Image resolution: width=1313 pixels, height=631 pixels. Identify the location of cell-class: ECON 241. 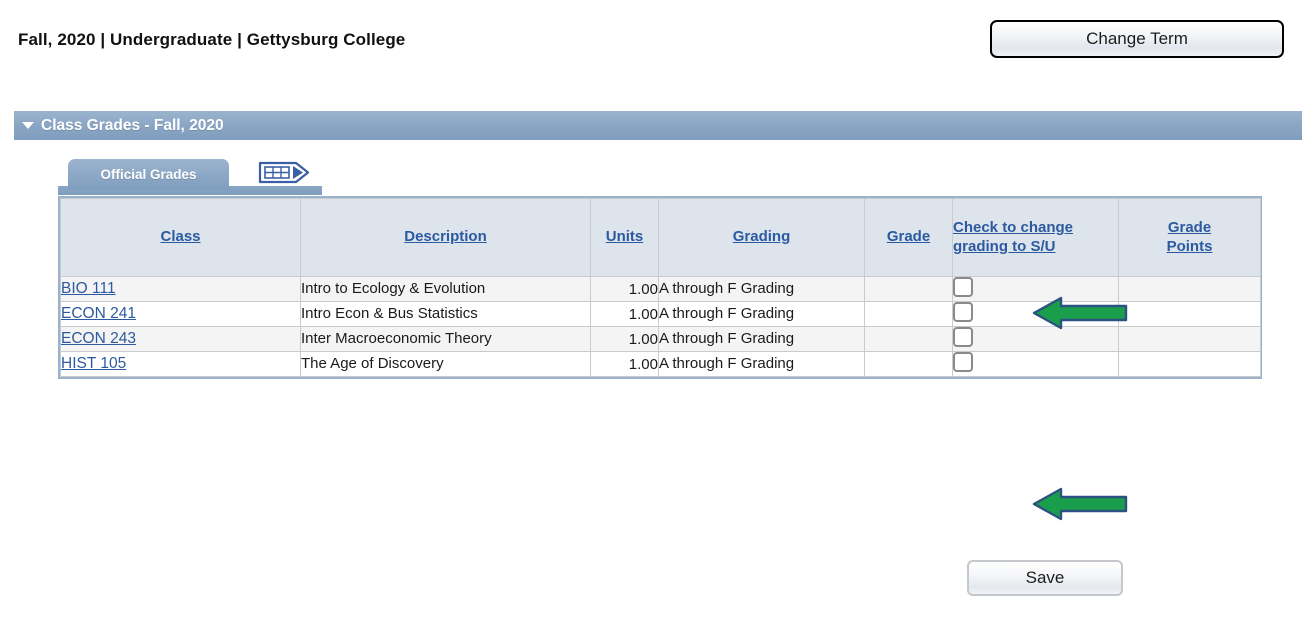
(180, 314).